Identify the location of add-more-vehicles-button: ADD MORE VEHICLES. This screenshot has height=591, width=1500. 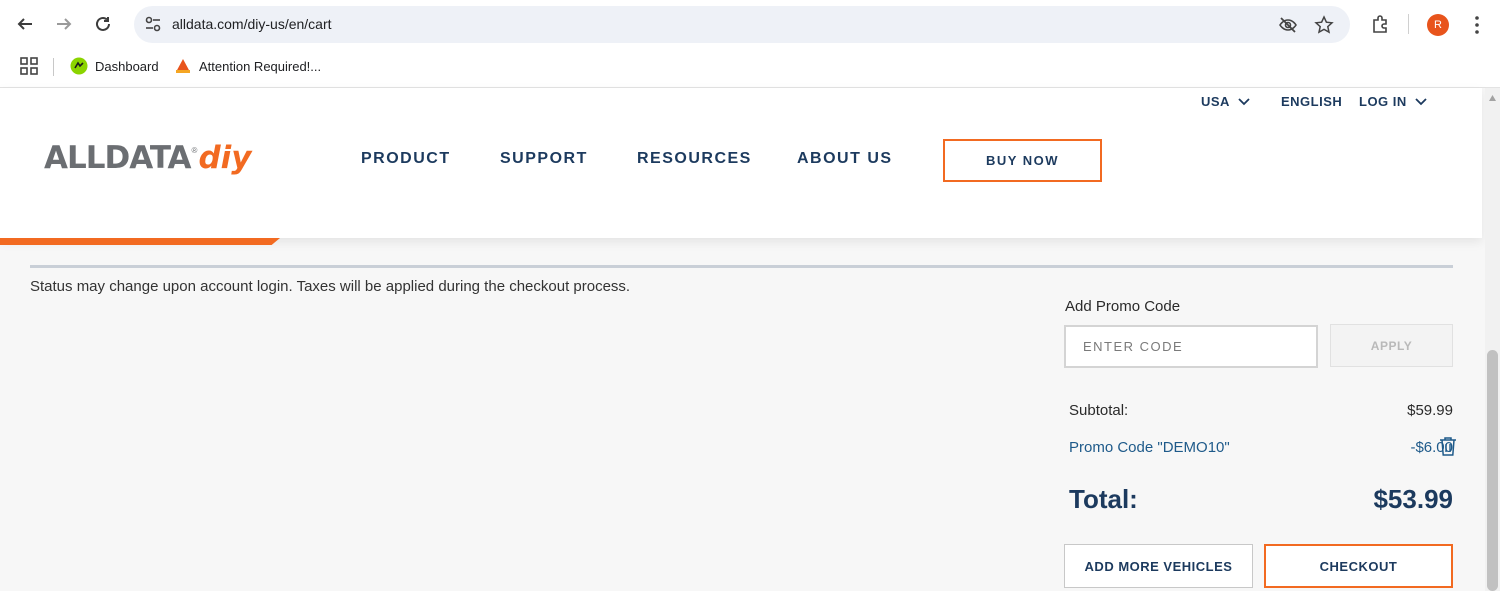
(1158, 566).